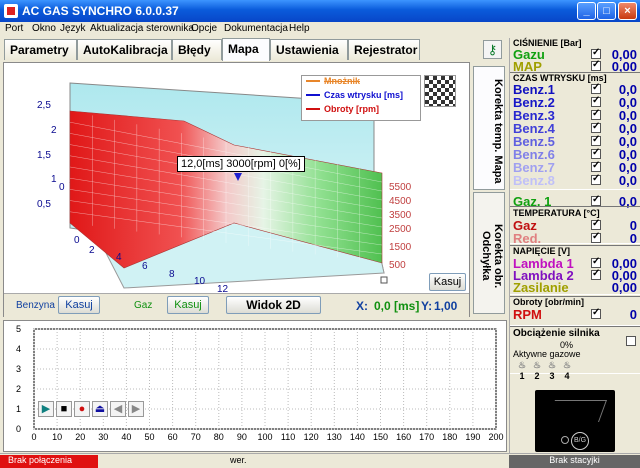 The height and width of the screenshot is (468, 640). What do you see at coordinates (136, 409) in the screenshot?
I see `forward-icon: ▶` at bounding box center [136, 409].